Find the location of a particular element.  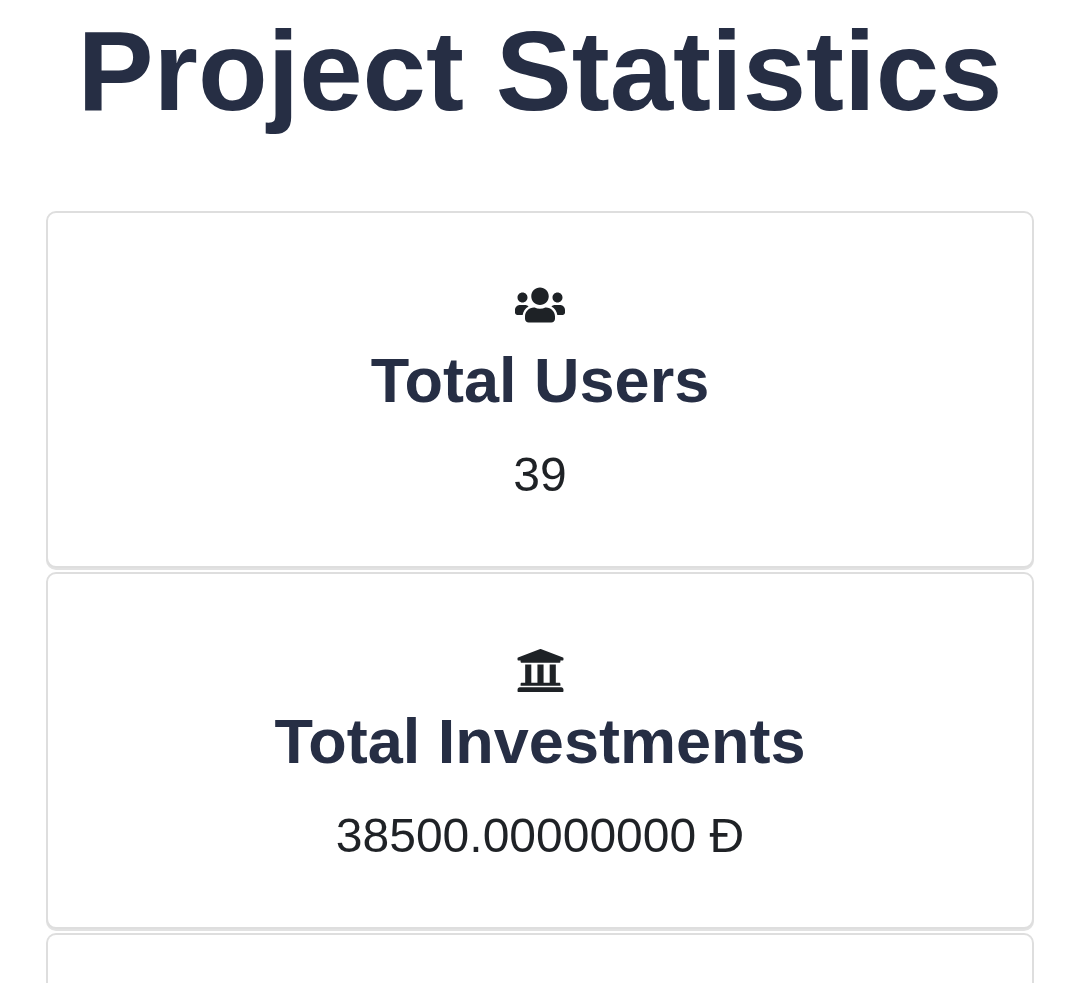

page-title: Project Statistics is located at coordinates (540, 71).